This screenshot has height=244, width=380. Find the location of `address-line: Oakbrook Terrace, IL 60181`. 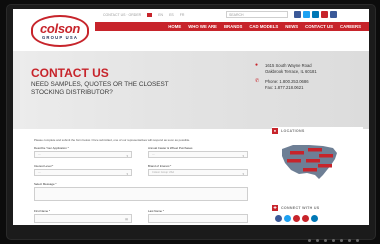

address-line: Oakbrook Terrace, IL 60181 is located at coordinates (291, 71).